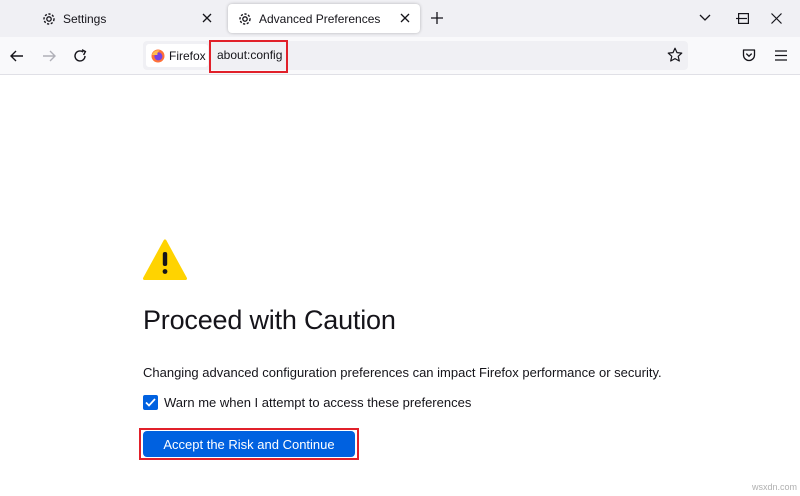 The height and width of the screenshot is (496, 800). Describe the element at coordinates (165, 260) in the screenshot. I see `warning-icon` at that location.